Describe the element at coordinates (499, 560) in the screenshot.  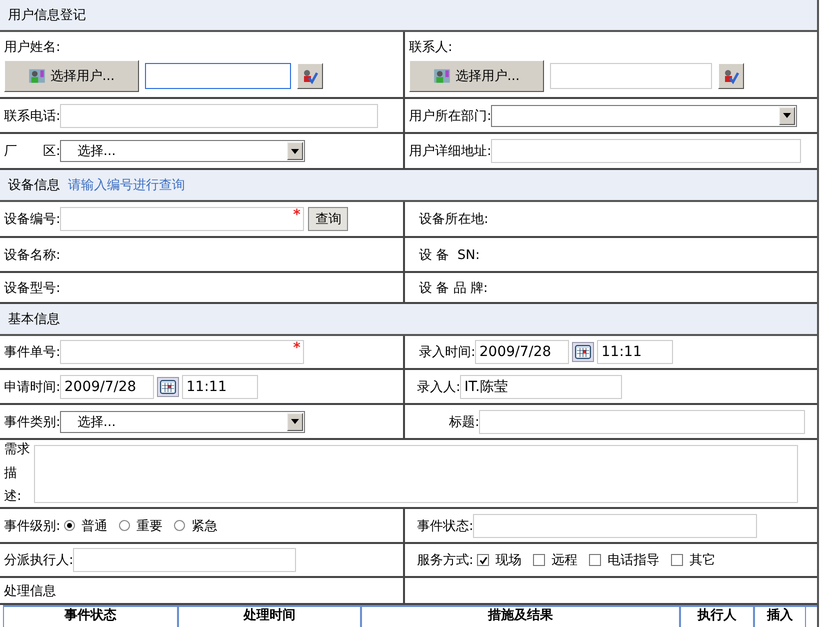
I see `checkbox-option: 现场` at that location.